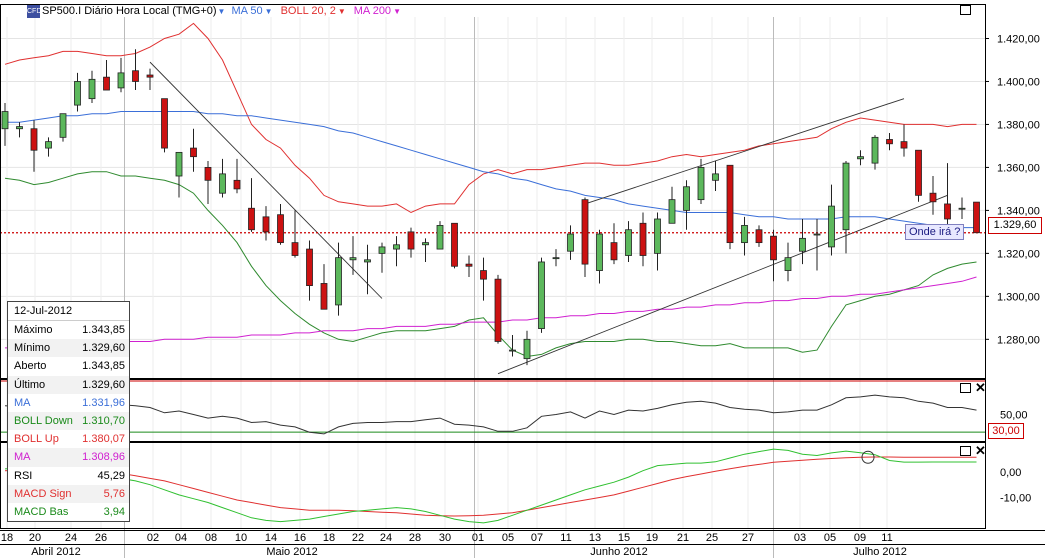  Describe the element at coordinates (211, 538) in the screenshot. I see `time-tick-label: 08` at that location.